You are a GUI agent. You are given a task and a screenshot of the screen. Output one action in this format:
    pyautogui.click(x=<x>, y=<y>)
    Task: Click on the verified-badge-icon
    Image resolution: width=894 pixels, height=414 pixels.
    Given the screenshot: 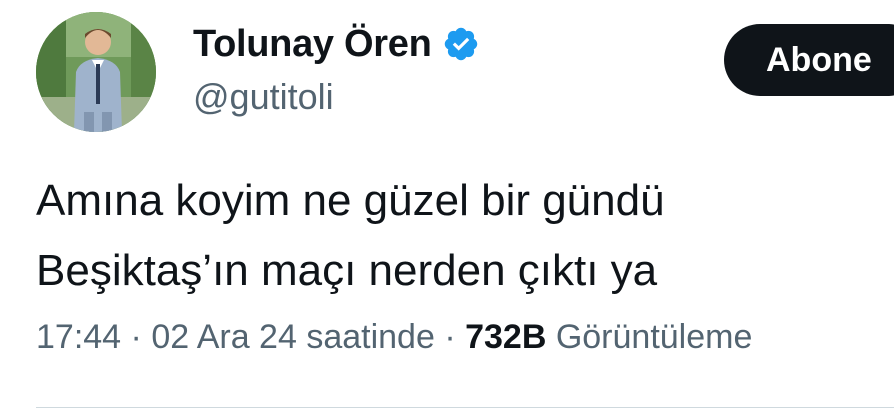 What is the action you would take?
    pyautogui.click(x=461, y=44)
    